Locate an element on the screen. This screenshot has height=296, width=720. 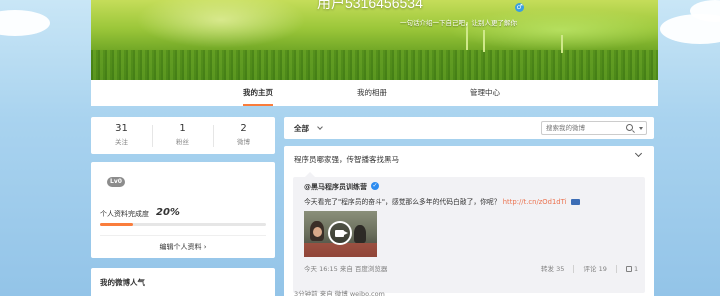
stat-label: 关注 is located at coordinates (121, 142).